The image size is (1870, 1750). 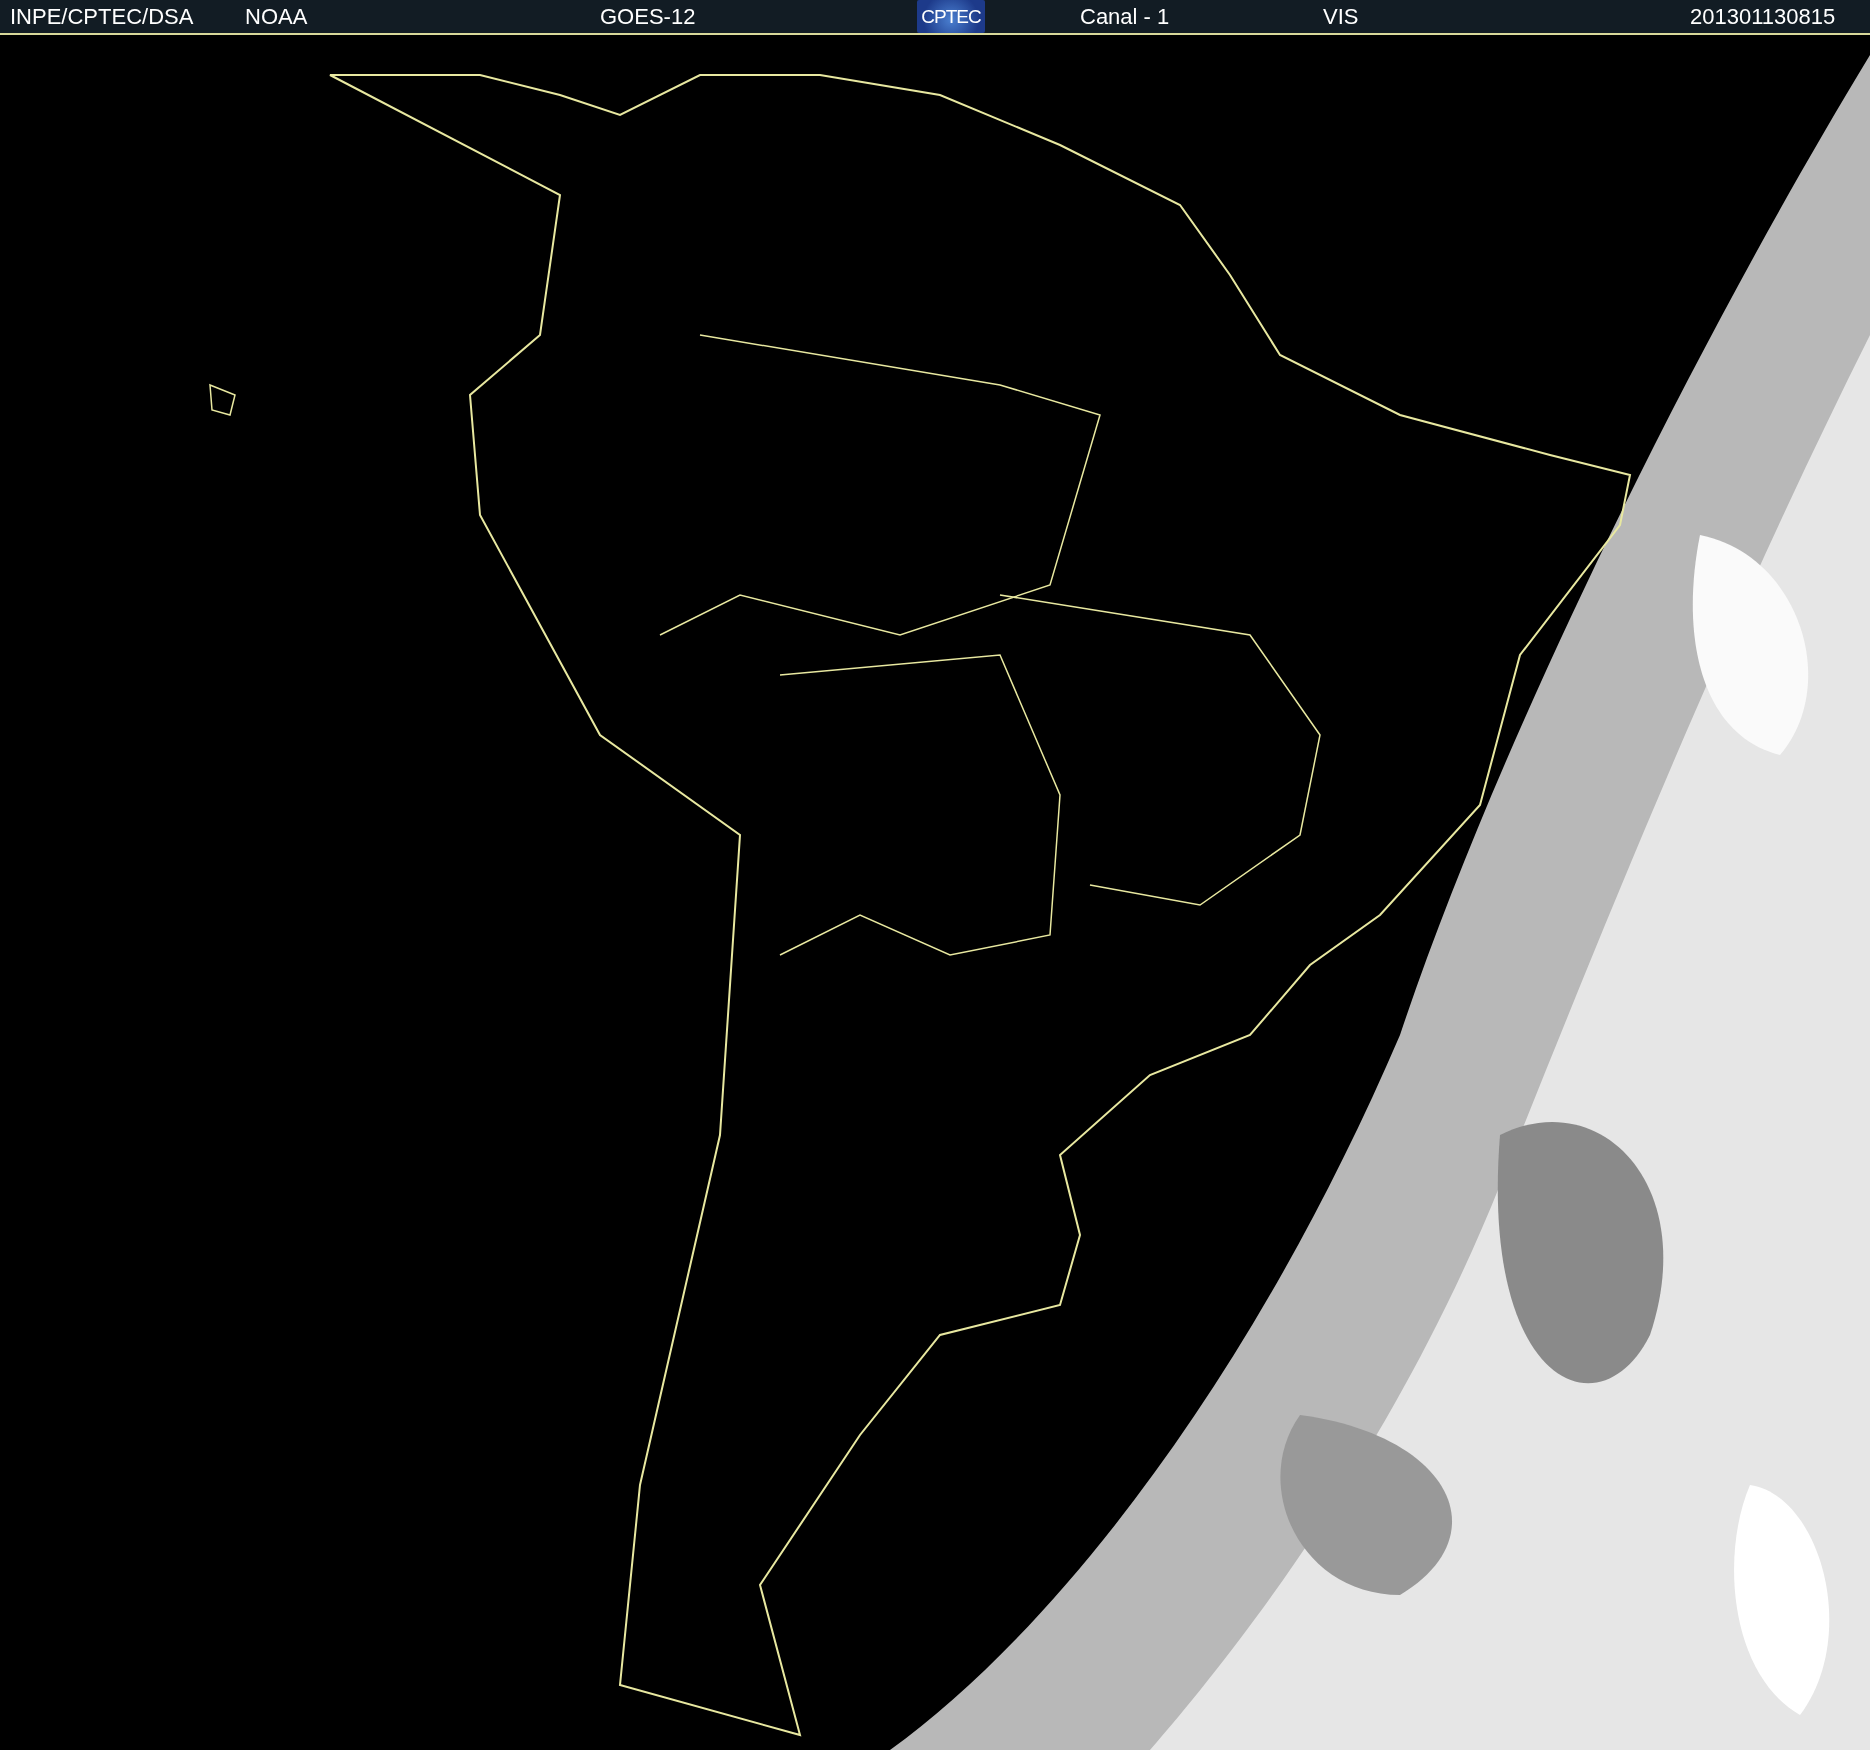 I want to click on header-label: 201301130815, so click(x=1763, y=16).